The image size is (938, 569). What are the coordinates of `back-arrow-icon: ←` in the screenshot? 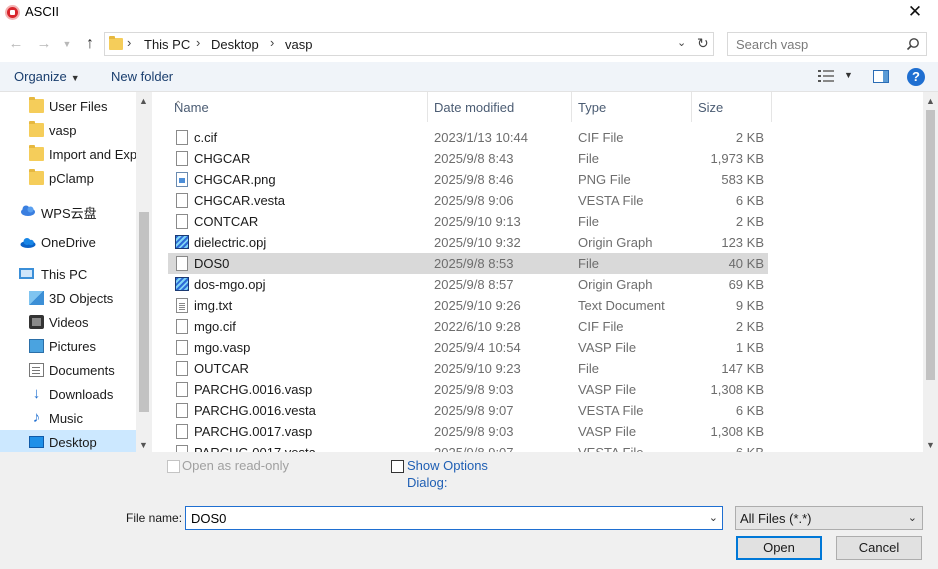 It's located at (16, 44).